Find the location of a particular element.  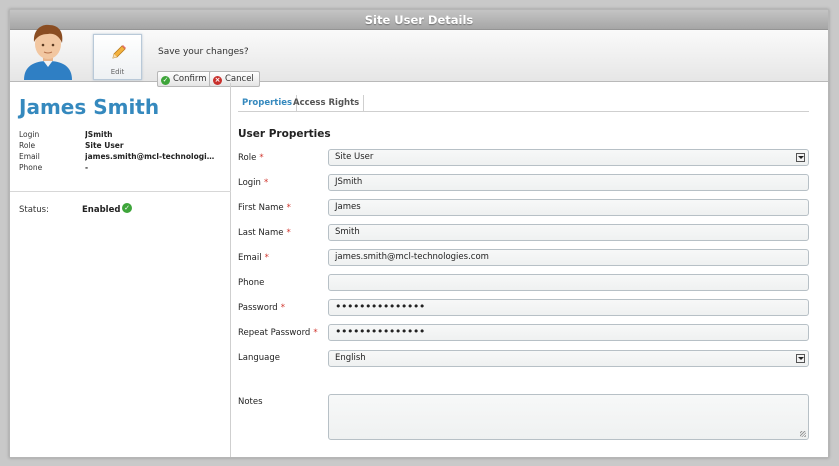

first-name-label: First Name * is located at coordinates (264, 208).